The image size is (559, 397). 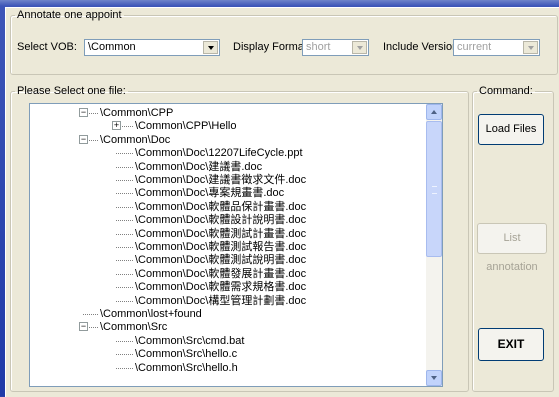 I want to click on tree-node: − \Common\Src, so click(x=229, y=327).